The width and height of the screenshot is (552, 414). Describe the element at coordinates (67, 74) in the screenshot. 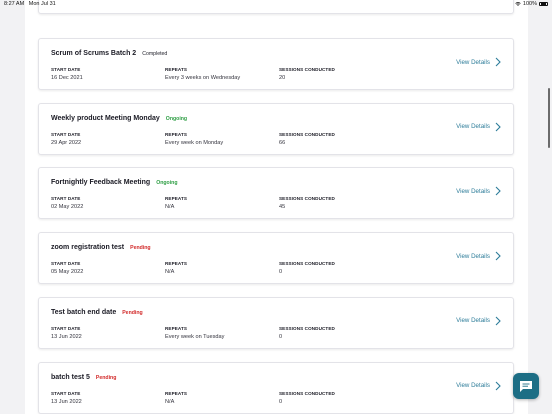

I see `start-date-field: START DATE 16 Dec 2021` at that location.